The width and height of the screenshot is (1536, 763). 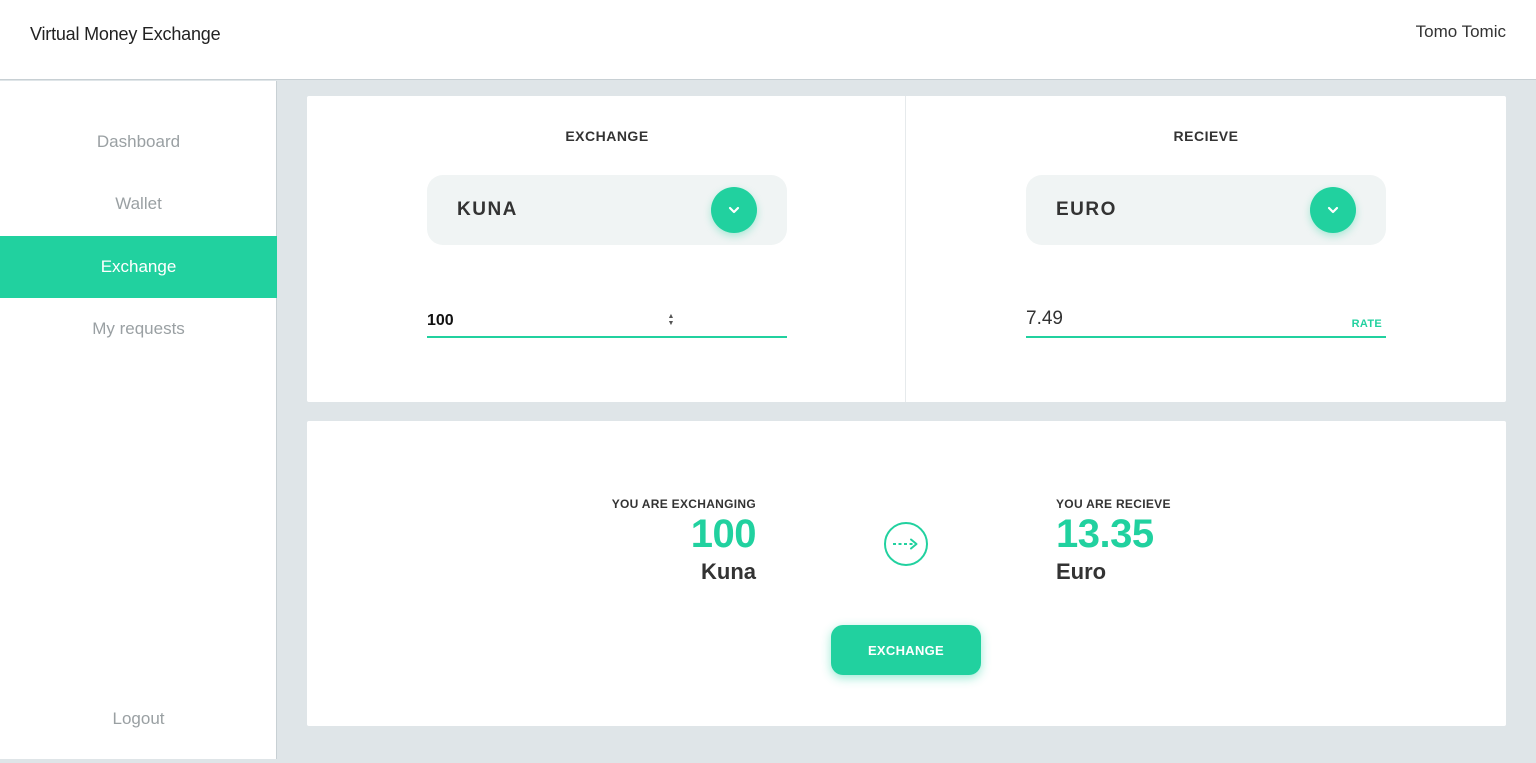 I want to click on sidebar-item-exchange: Exchange, so click(x=138, y=267).